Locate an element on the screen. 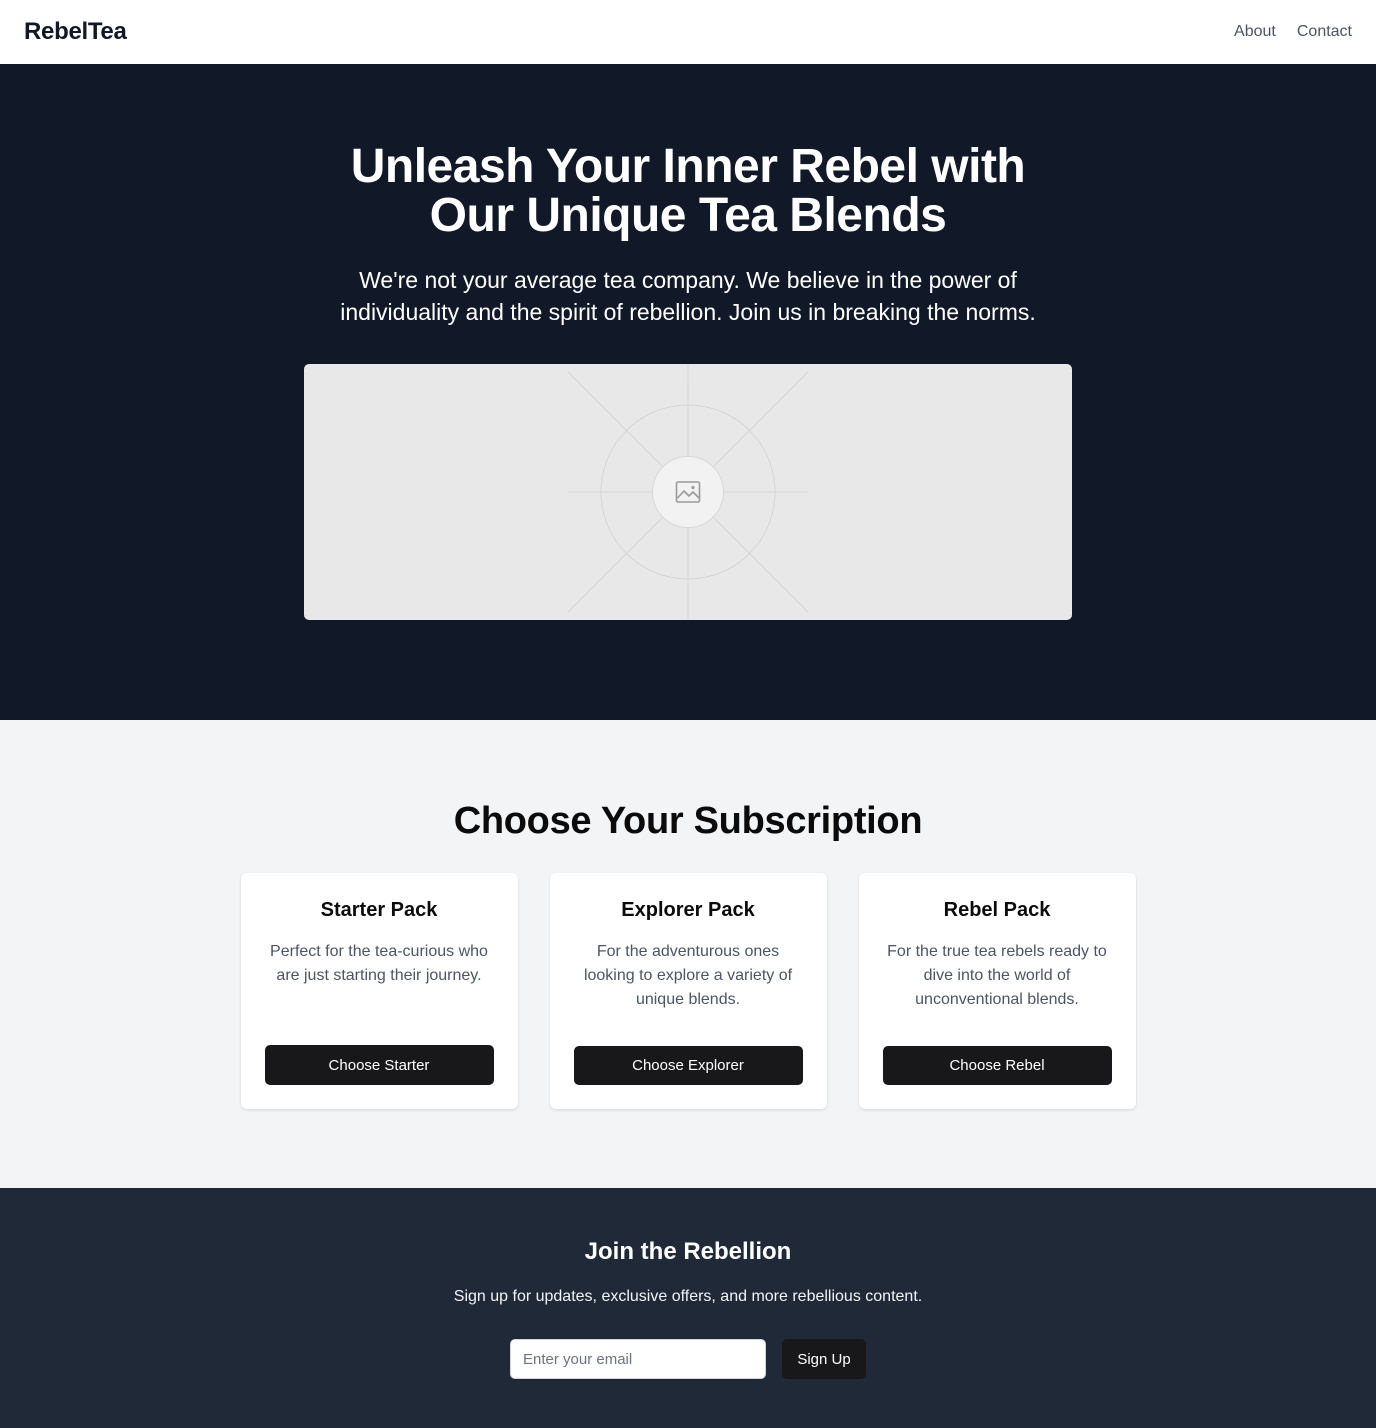 Image resolution: width=1376 pixels, height=1428 pixels. brand-logo: RebelTea is located at coordinates (75, 32).